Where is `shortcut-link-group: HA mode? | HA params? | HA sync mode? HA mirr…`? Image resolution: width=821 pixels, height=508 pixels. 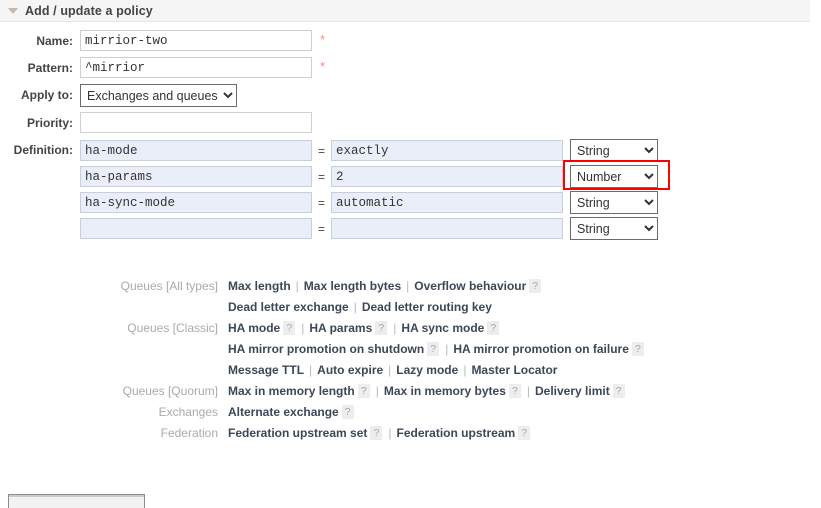 shortcut-link-group: HA mode? | HA params? | HA sync mode? HA mirr… is located at coordinates (524, 349).